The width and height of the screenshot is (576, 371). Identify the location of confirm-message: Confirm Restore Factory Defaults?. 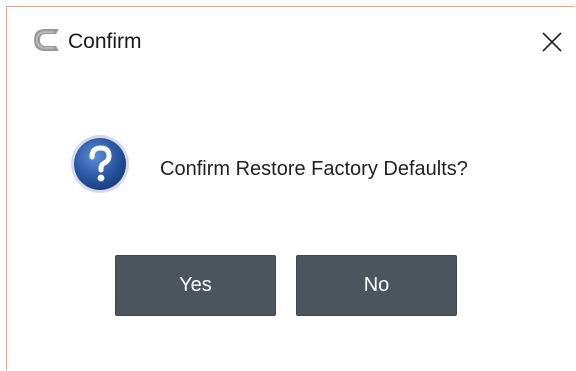
(314, 169).